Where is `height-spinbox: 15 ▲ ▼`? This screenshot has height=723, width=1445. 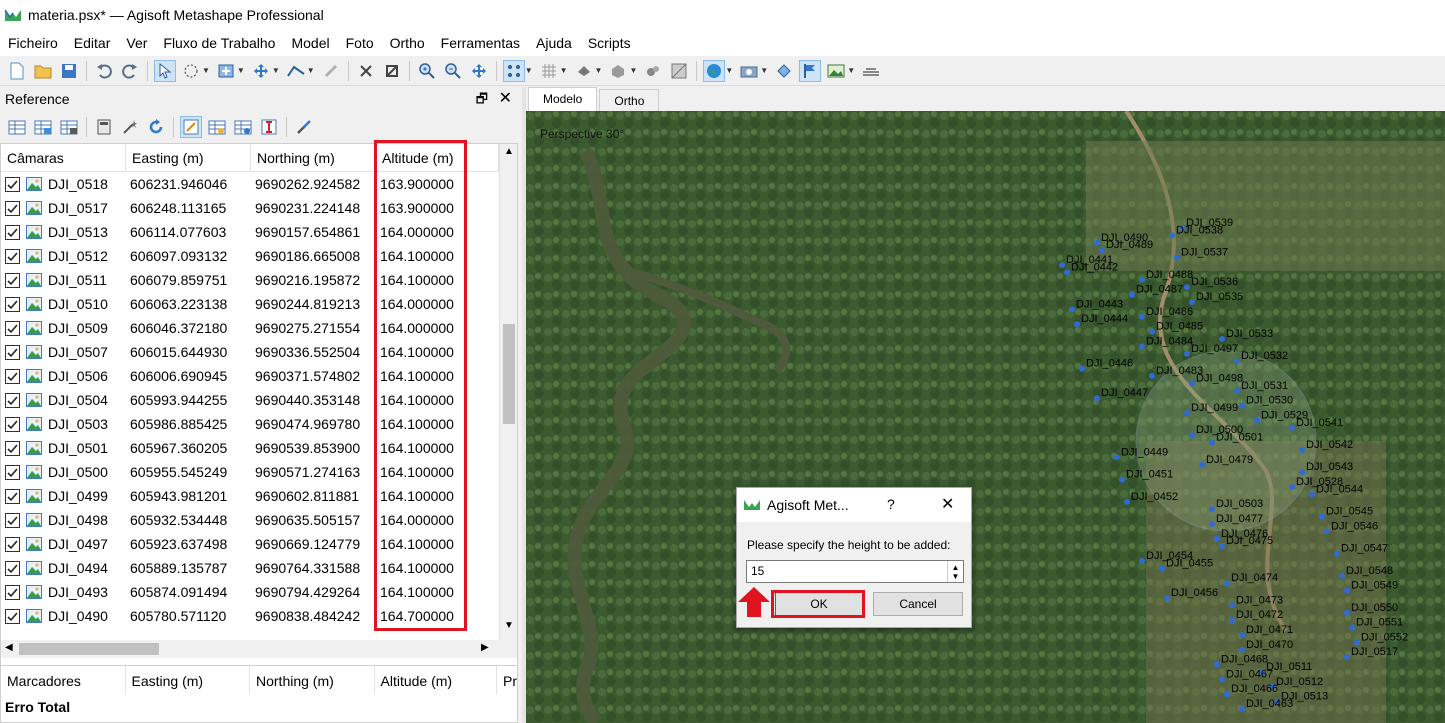 height-spinbox: 15 ▲ ▼ is located at coordinates (855, 571).